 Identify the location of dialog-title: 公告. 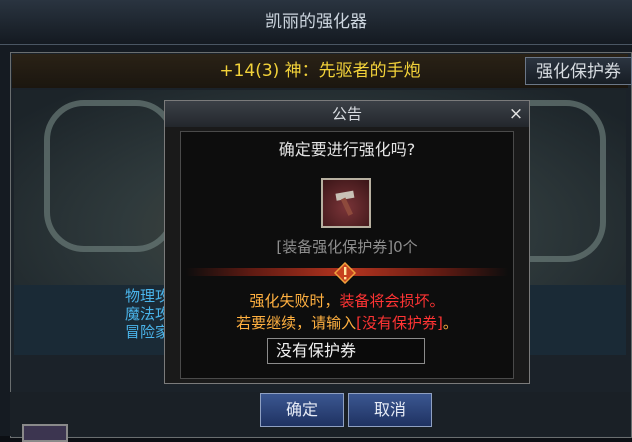
(347, 114).